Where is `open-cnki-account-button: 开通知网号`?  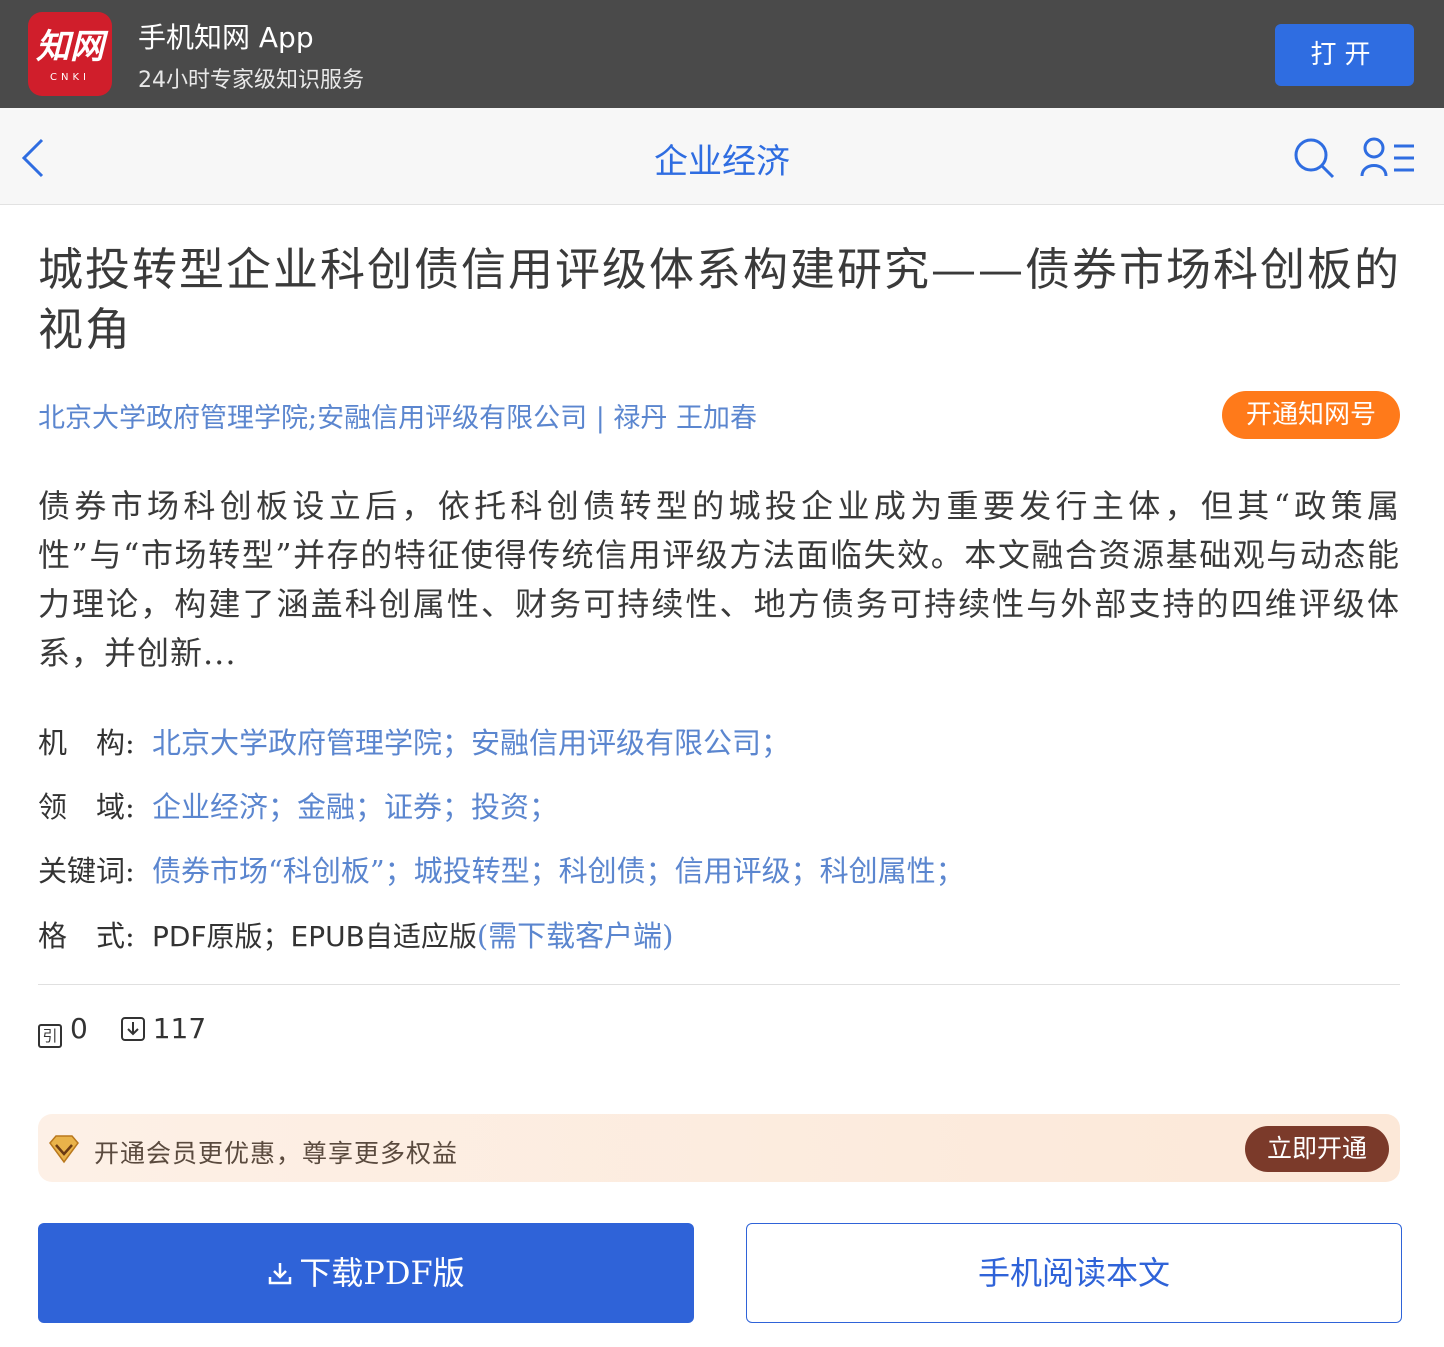 open-cnki-account-button: 开通知网号 is located at coordinates (1311, 415).